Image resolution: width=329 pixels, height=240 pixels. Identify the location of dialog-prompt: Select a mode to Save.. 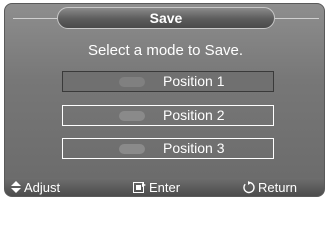
(165, 50).